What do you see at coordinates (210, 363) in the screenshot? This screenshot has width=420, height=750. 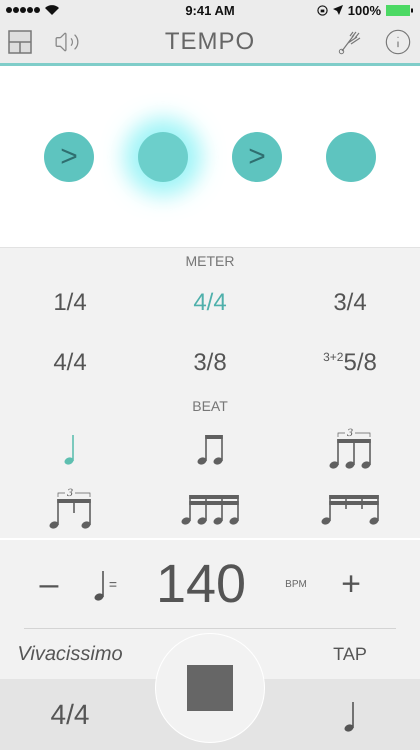 I see `meter-option: 3/8` at bounding box center [210, 363].